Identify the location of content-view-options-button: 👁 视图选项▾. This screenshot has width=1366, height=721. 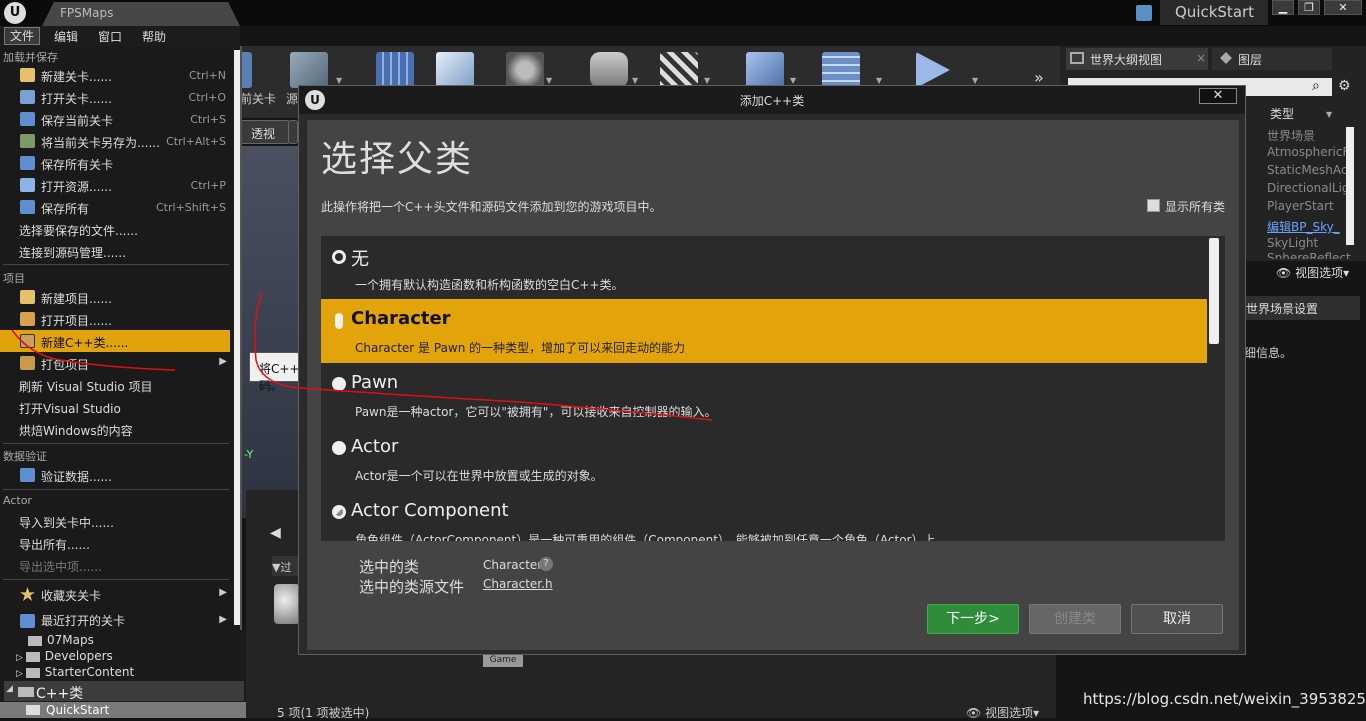
(1002, 712).